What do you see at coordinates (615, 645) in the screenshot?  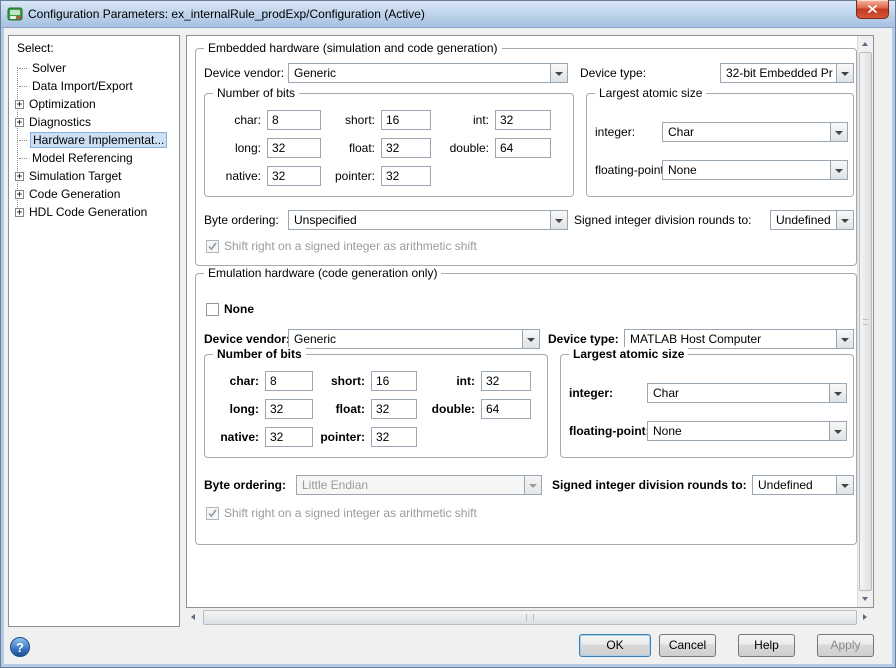 I see `ok-button: OK` at bounding box center [615, 645].